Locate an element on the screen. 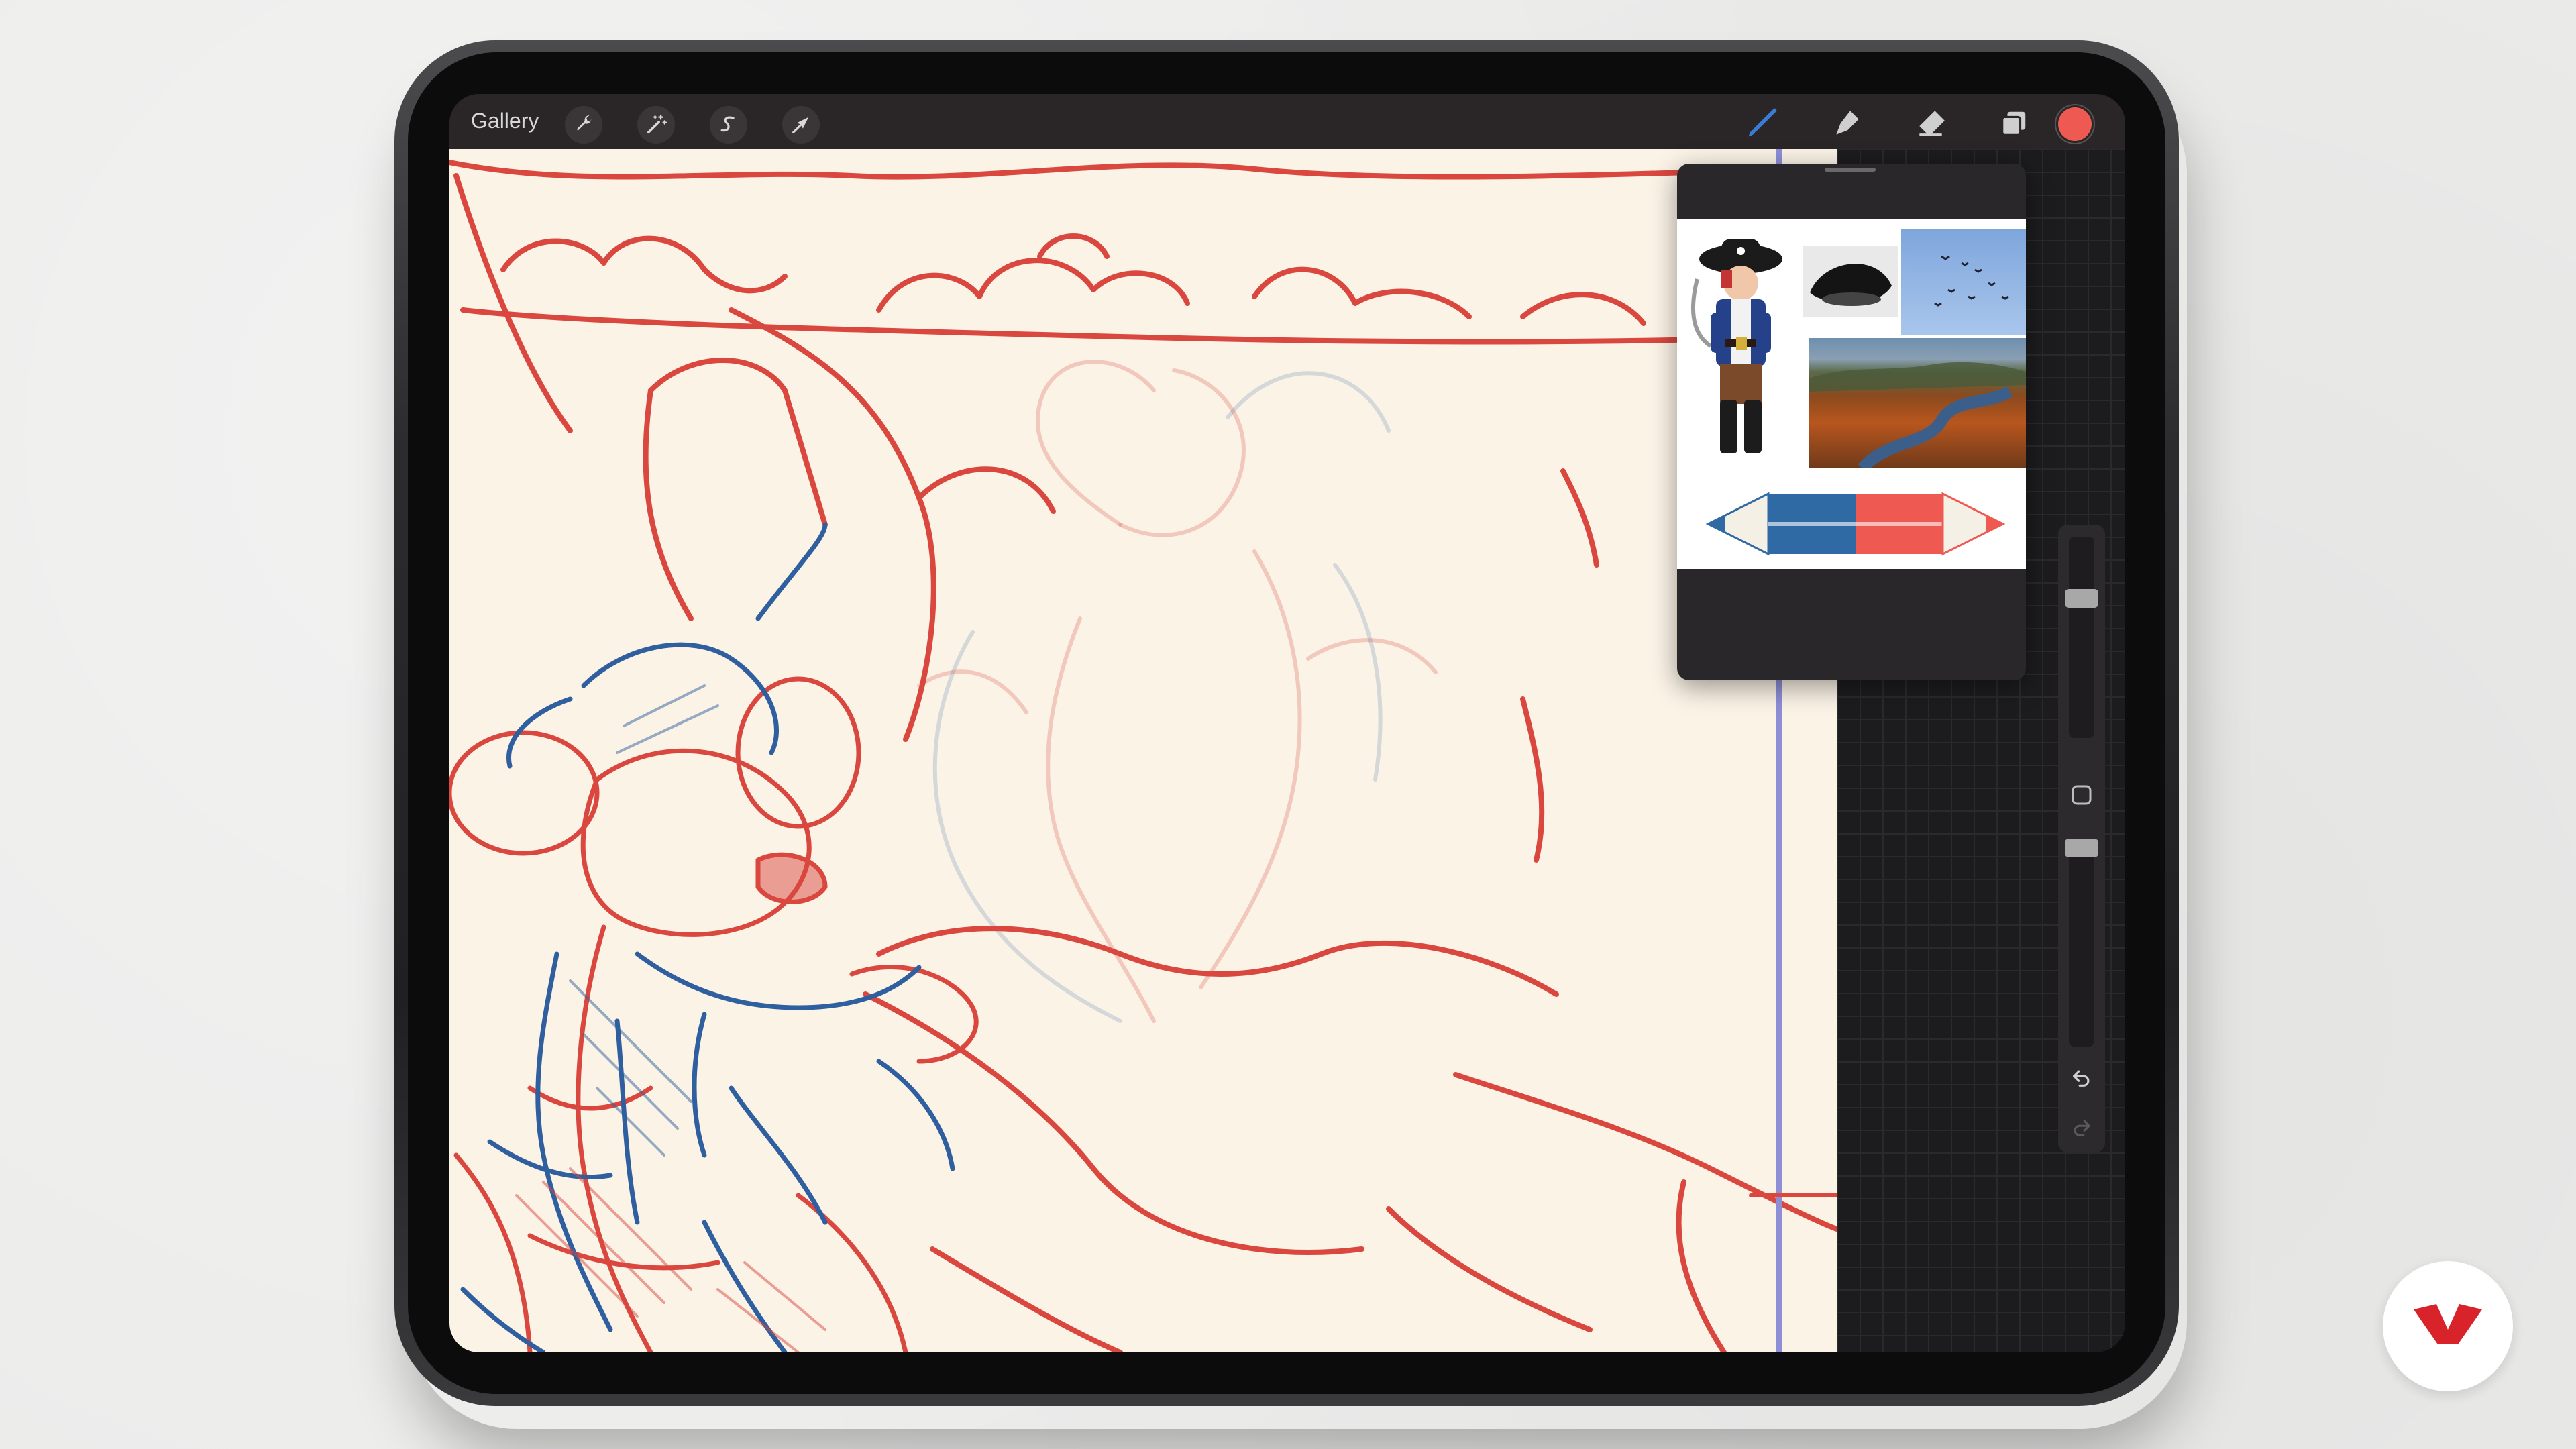 The image size is (2576, 1449). eraser-icon is located at coordinates (1932, 123).